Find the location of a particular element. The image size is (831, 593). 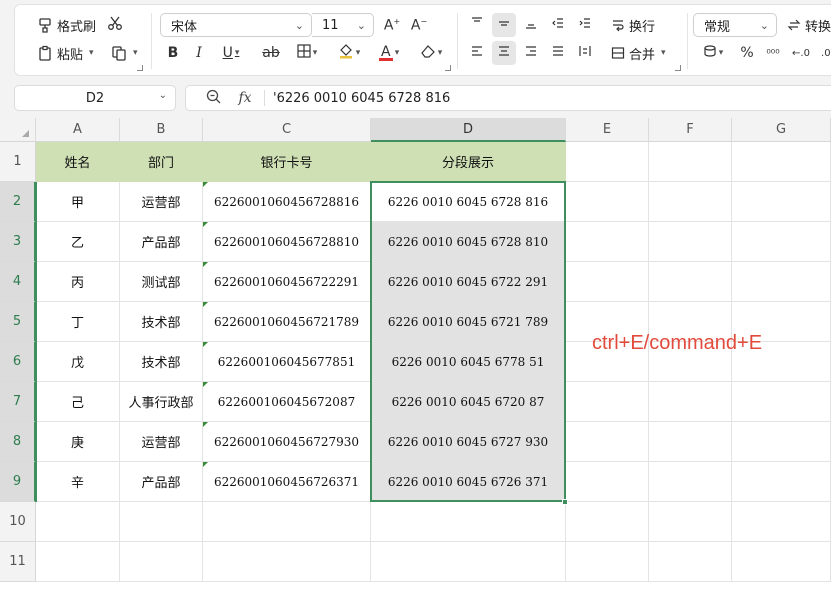

number-format-select: 常规 ⌄ is located at coordinates (735, 25).